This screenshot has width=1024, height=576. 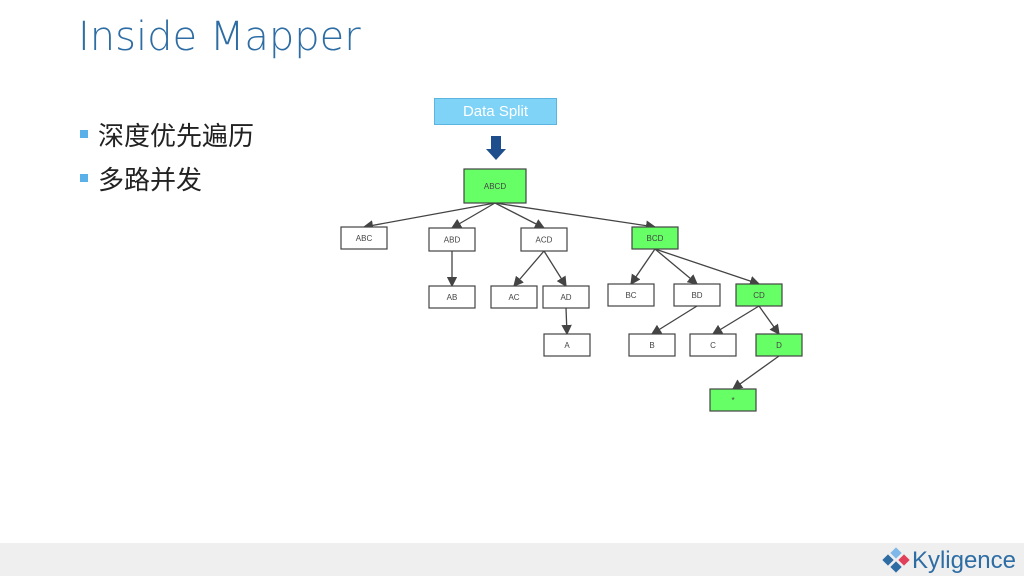 I want to click on node-label: AB, so click(x=452, y=297).